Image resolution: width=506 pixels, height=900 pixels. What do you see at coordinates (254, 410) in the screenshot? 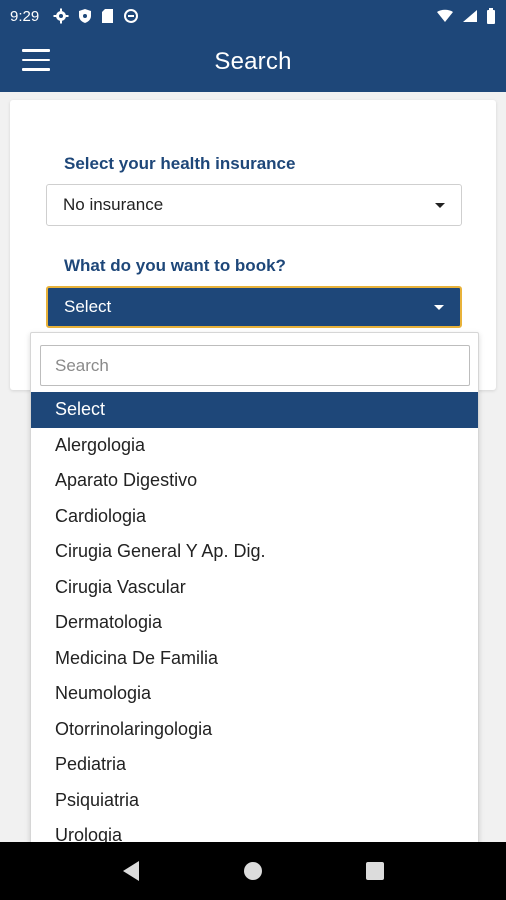
I see `dropdown-option: Select` at bounding box center [254, 410].